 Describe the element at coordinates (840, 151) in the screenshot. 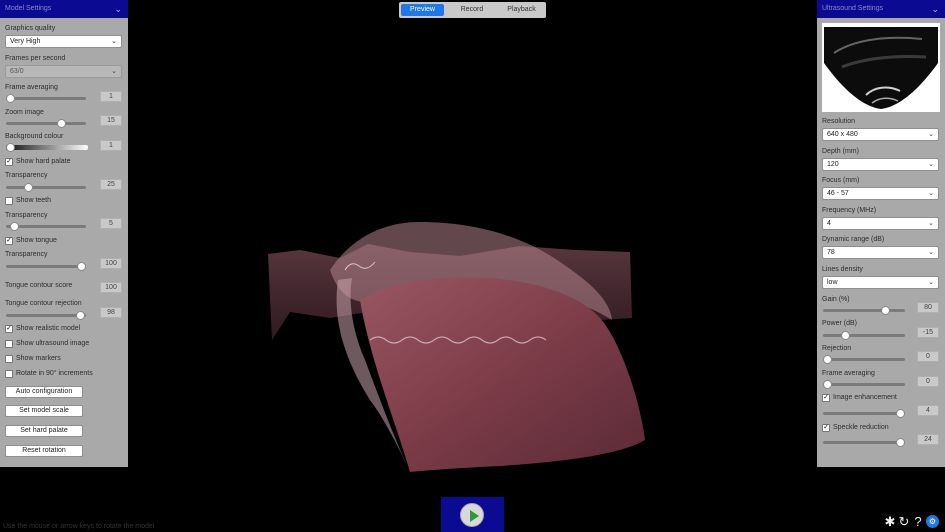

I see `depth-label: Depth (mm)` at that location.